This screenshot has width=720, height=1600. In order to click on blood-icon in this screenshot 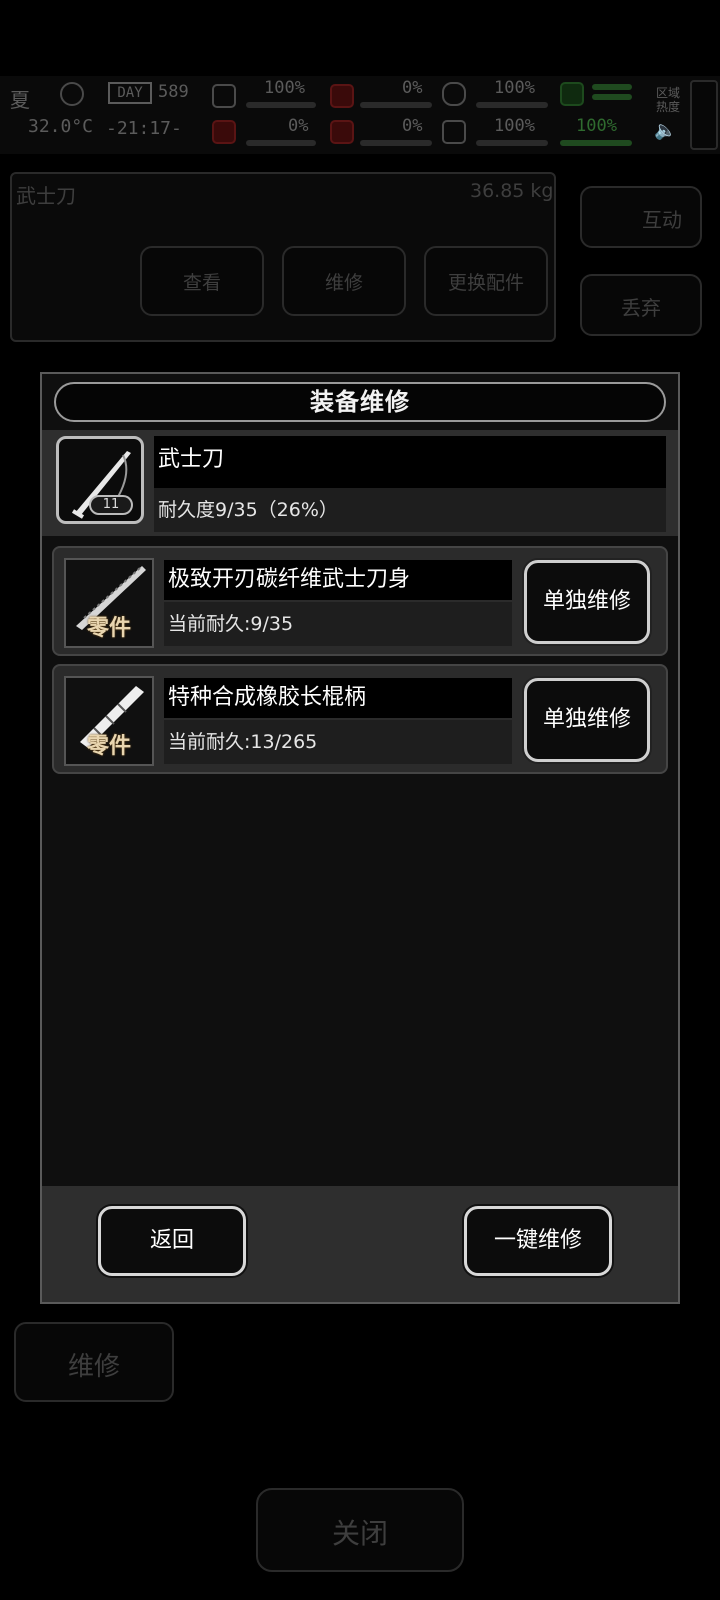, I will do `click(224, 132)`.